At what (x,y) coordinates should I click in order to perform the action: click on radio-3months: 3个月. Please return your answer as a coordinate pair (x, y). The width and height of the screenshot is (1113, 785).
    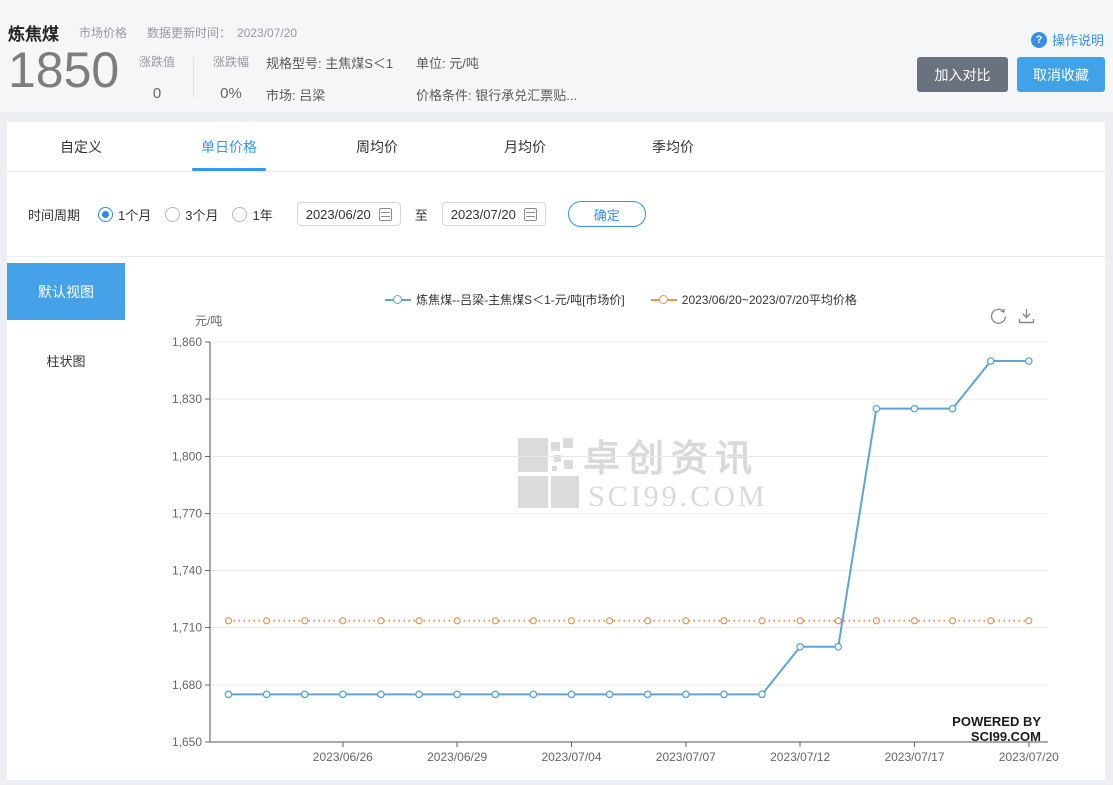
    Looking at the image, I should click on (191, 214).